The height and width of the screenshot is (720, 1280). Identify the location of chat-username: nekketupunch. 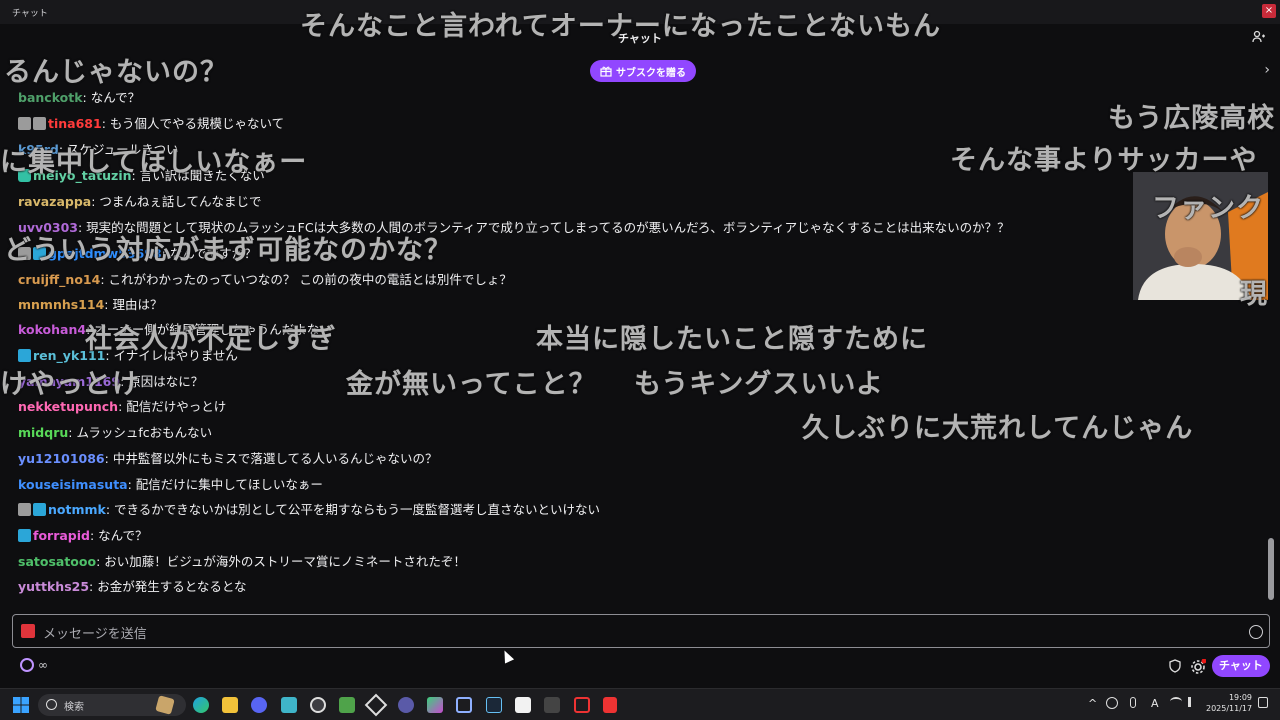
(68, 406).